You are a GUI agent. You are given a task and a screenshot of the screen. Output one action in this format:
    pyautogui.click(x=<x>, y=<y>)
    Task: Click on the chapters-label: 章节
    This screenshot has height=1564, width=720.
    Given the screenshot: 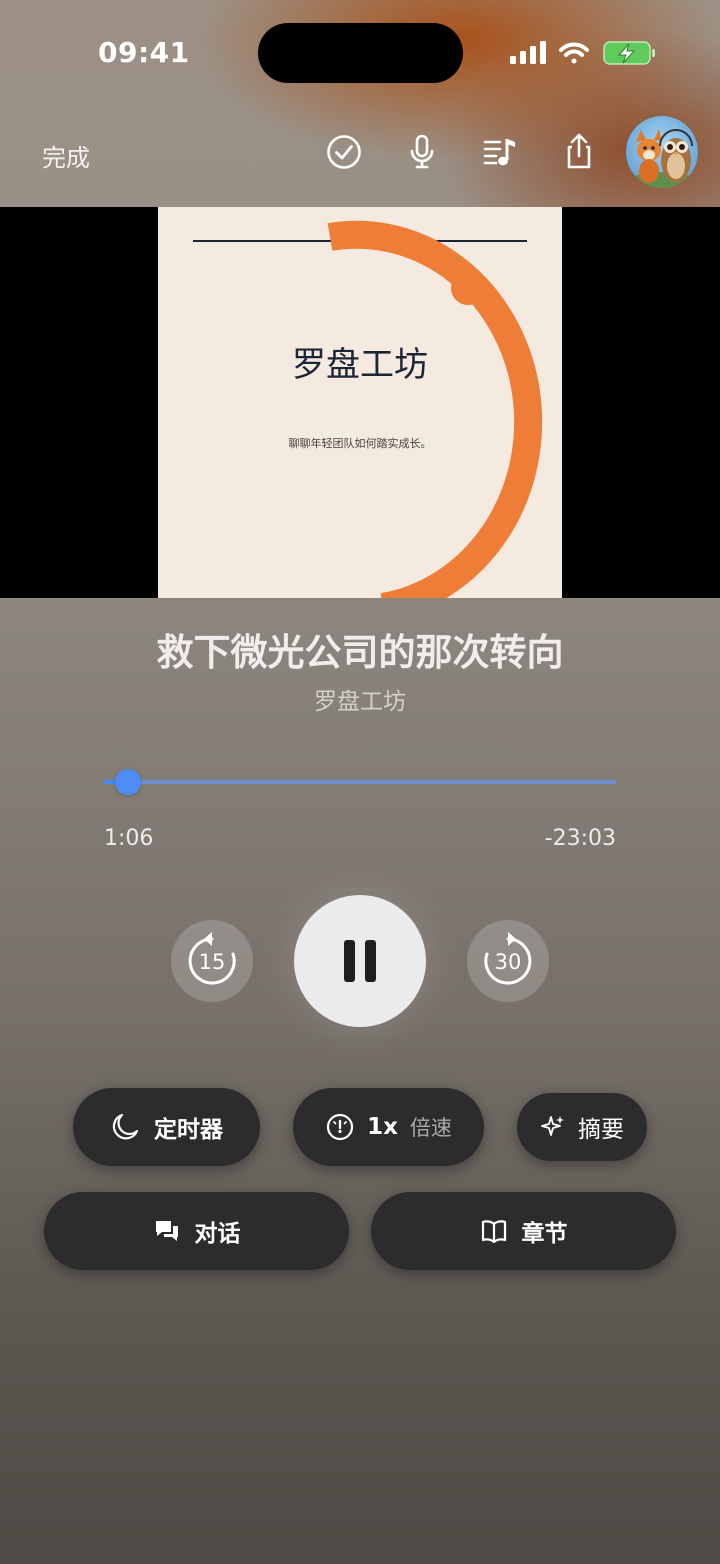 What is the action you would take?
    pyautogui.click(x=544, y=1234)
    